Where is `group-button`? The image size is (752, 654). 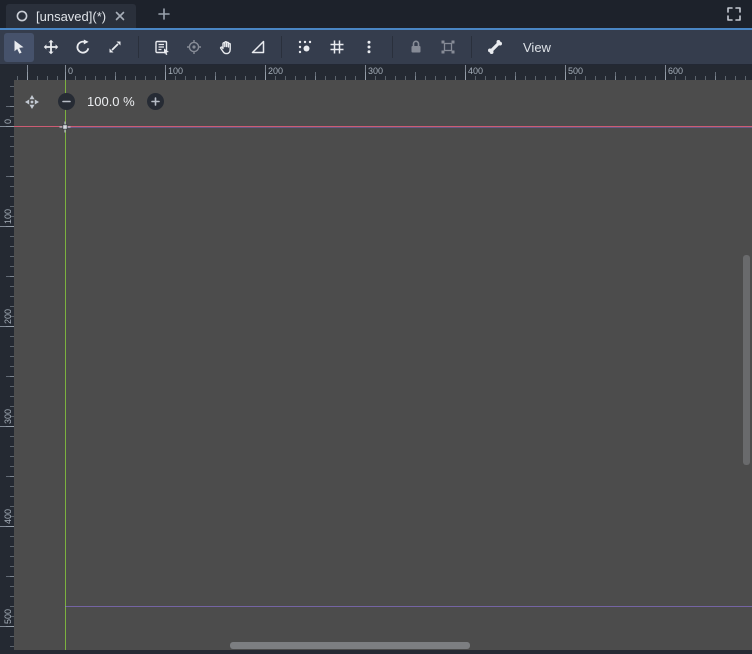 group-button is located at coordinates (448, 47).